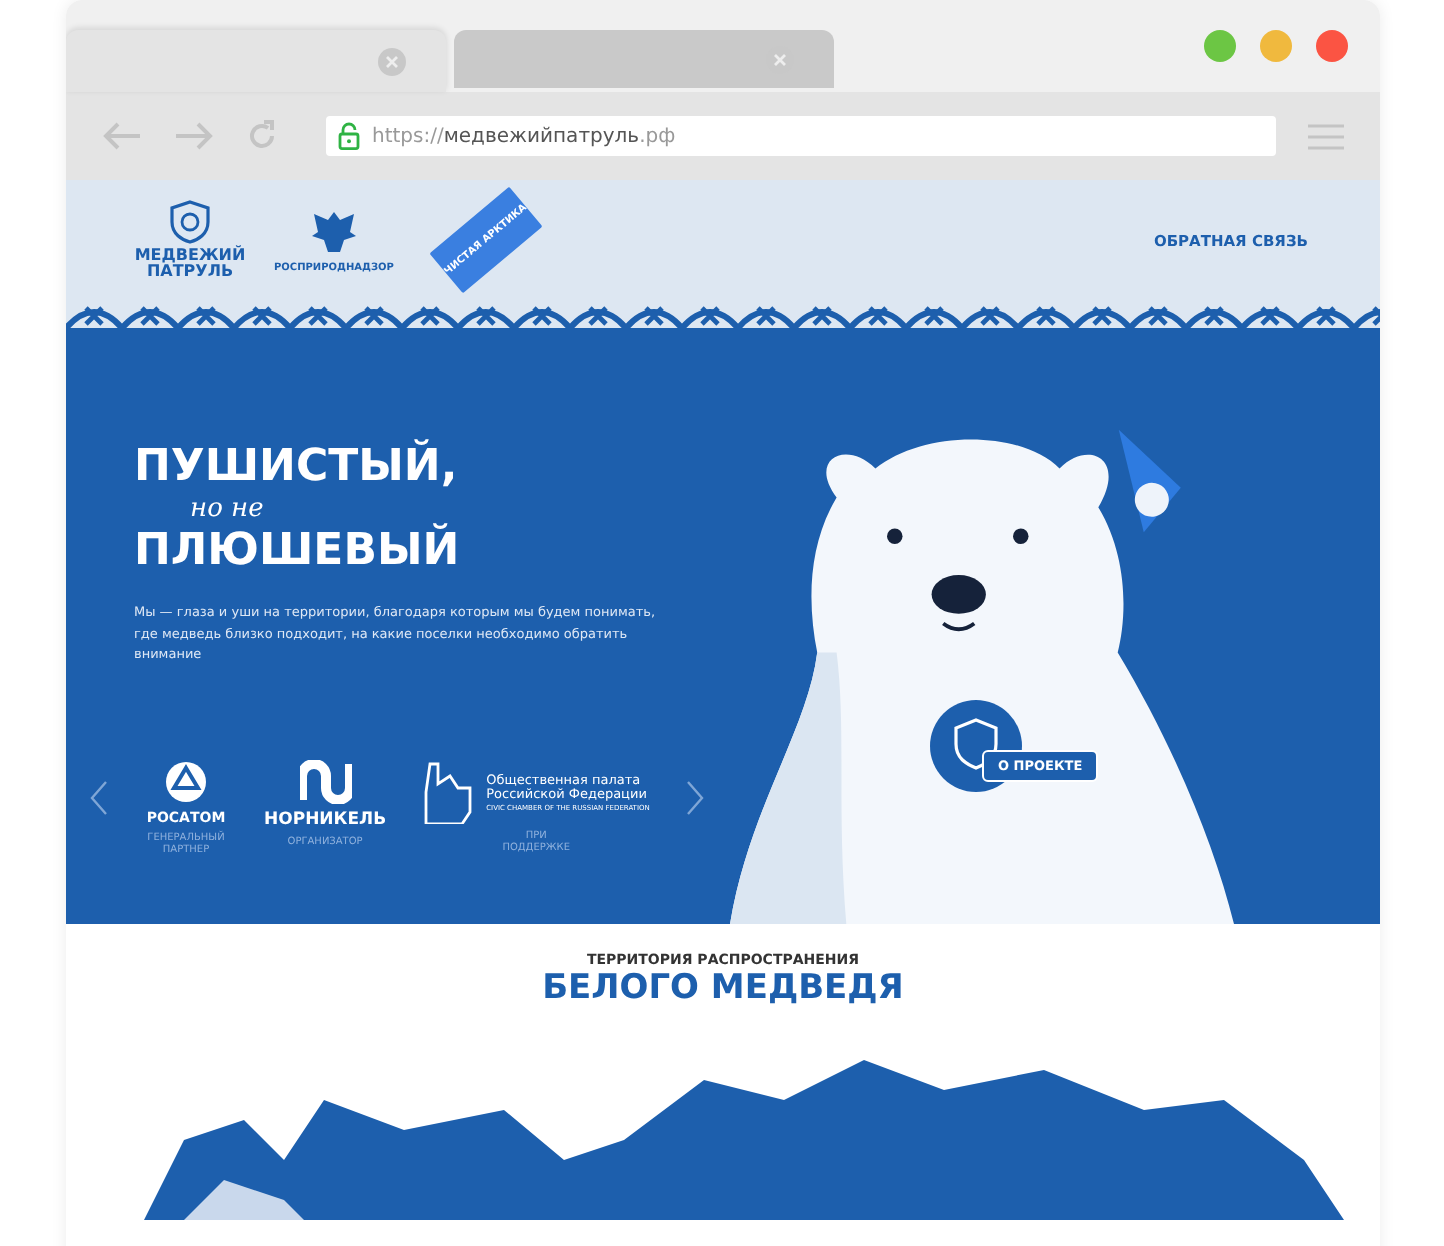 The height and width of the screenshot is (1246, 1444). What do you see at coordinates (801, 136) in the screenshot?
I see `address-bar: https://медвежийпатруль.рф` at bounding box center [801, 136].